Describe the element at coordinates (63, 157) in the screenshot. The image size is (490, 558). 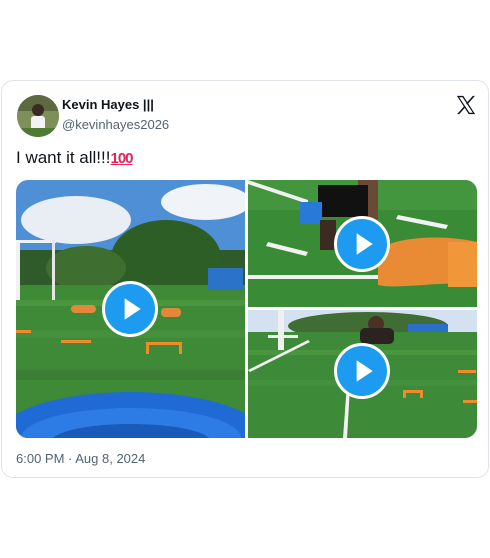
I see `tweet-text-body: I want it all!!!` at that location.